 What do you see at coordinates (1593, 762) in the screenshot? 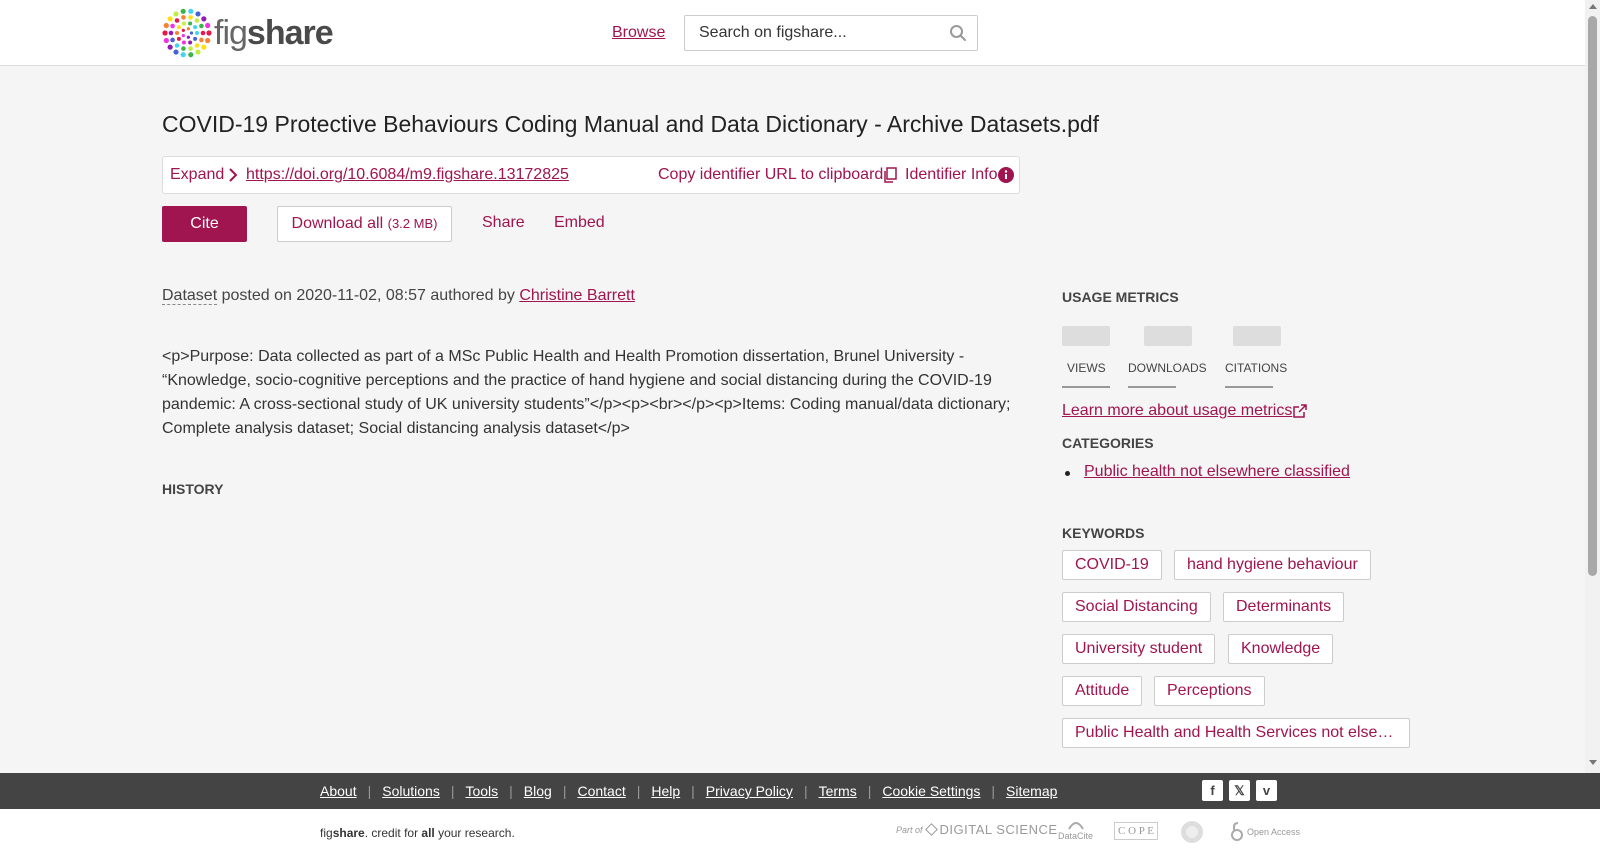
I see `scroll-down-arrow-icon` at bounding box center [1593, 762].